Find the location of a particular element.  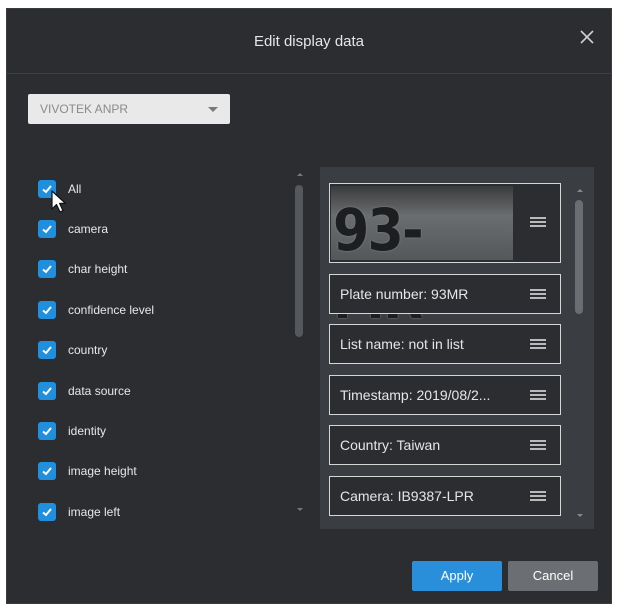

right-scrollbar-thumb is located at coordinates (579, 257).